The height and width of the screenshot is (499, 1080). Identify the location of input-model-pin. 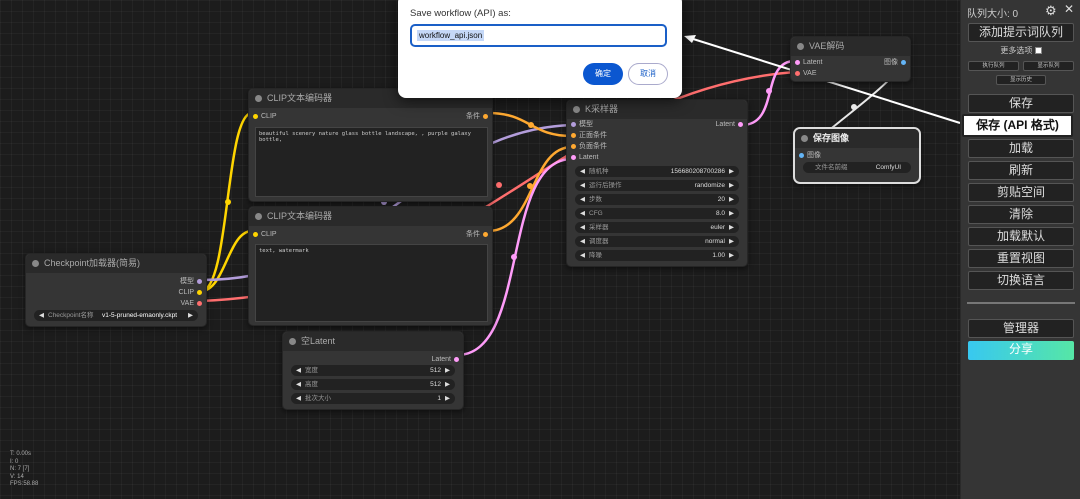
(573, 124).